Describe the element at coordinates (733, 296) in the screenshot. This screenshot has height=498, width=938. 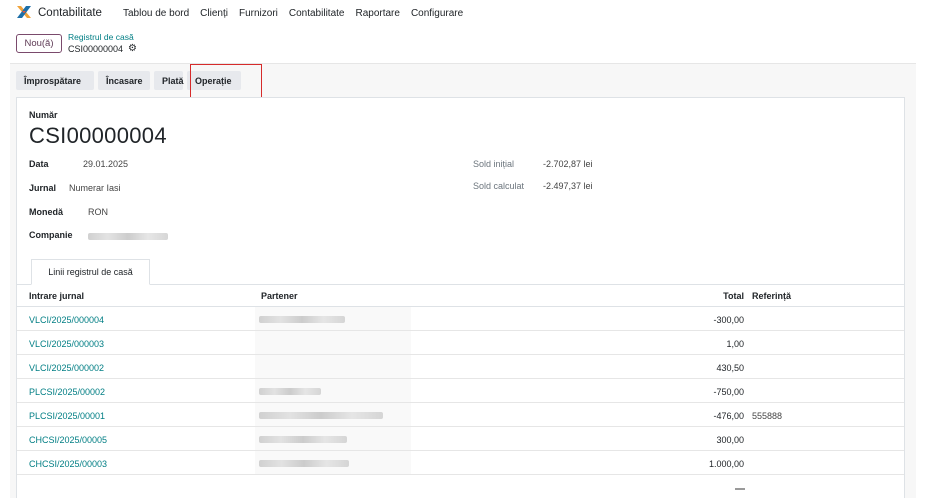
I see `column-total: Total` at that location.